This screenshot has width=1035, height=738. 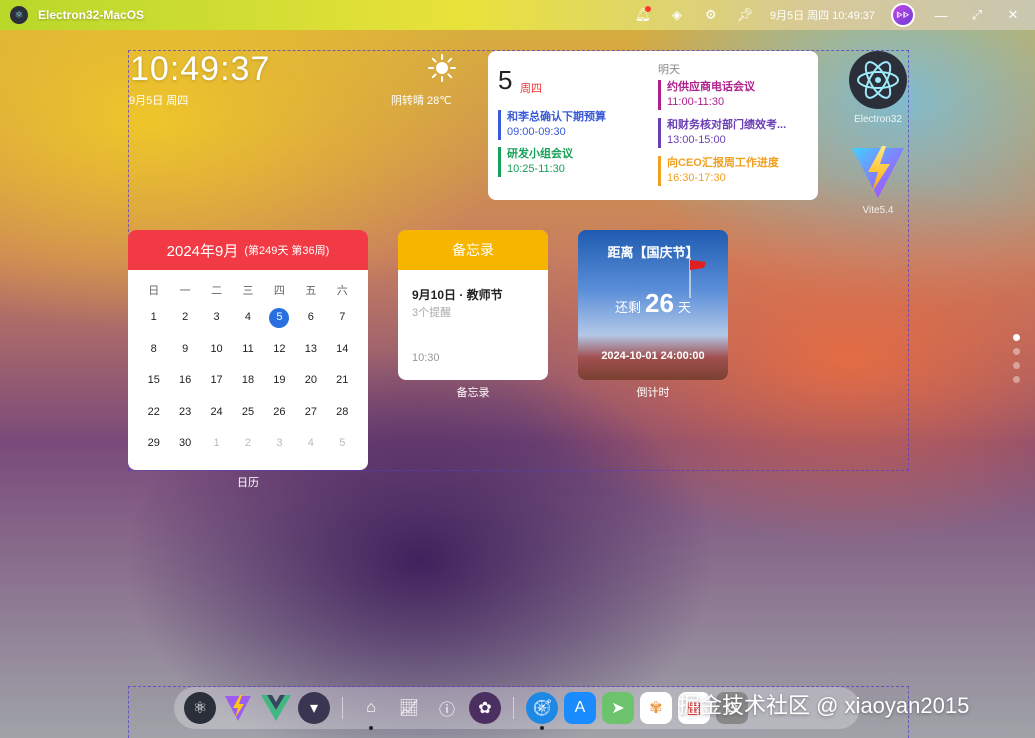 I want to click on calendar-weekday-header: 五, so click(x=311, y=291).